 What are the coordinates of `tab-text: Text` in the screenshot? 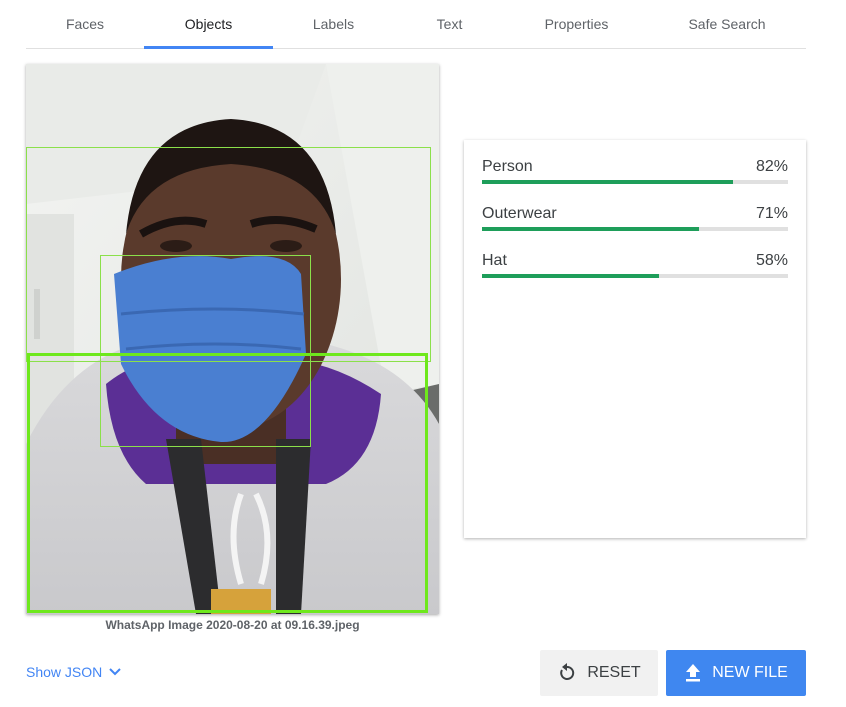 It's located at (449, 24).